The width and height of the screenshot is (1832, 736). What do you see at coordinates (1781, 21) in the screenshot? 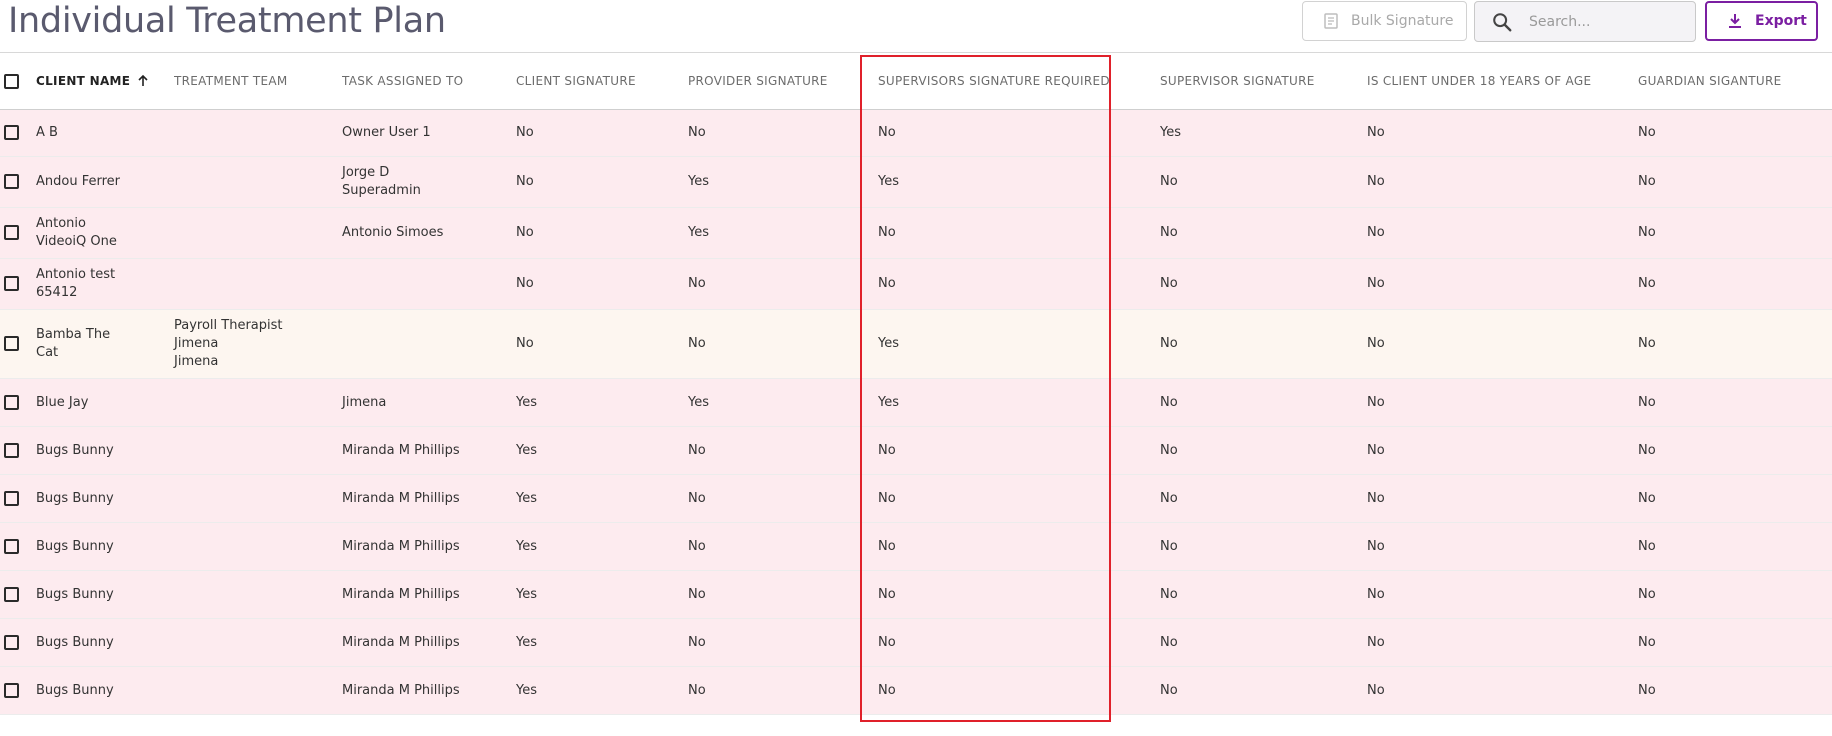
I see `export-label: Export` at bounding box center [1781, 21].